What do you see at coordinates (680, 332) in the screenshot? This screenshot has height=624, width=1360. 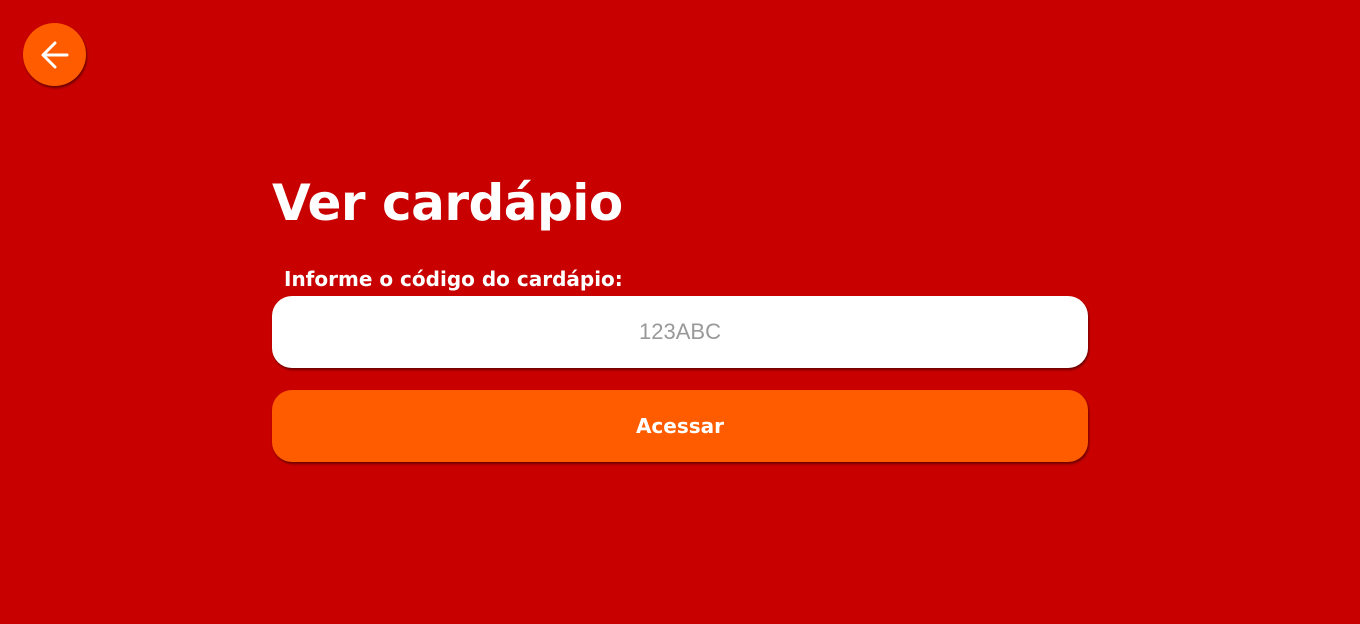 I see `menu-code-input` at bounding box center [680, 332].